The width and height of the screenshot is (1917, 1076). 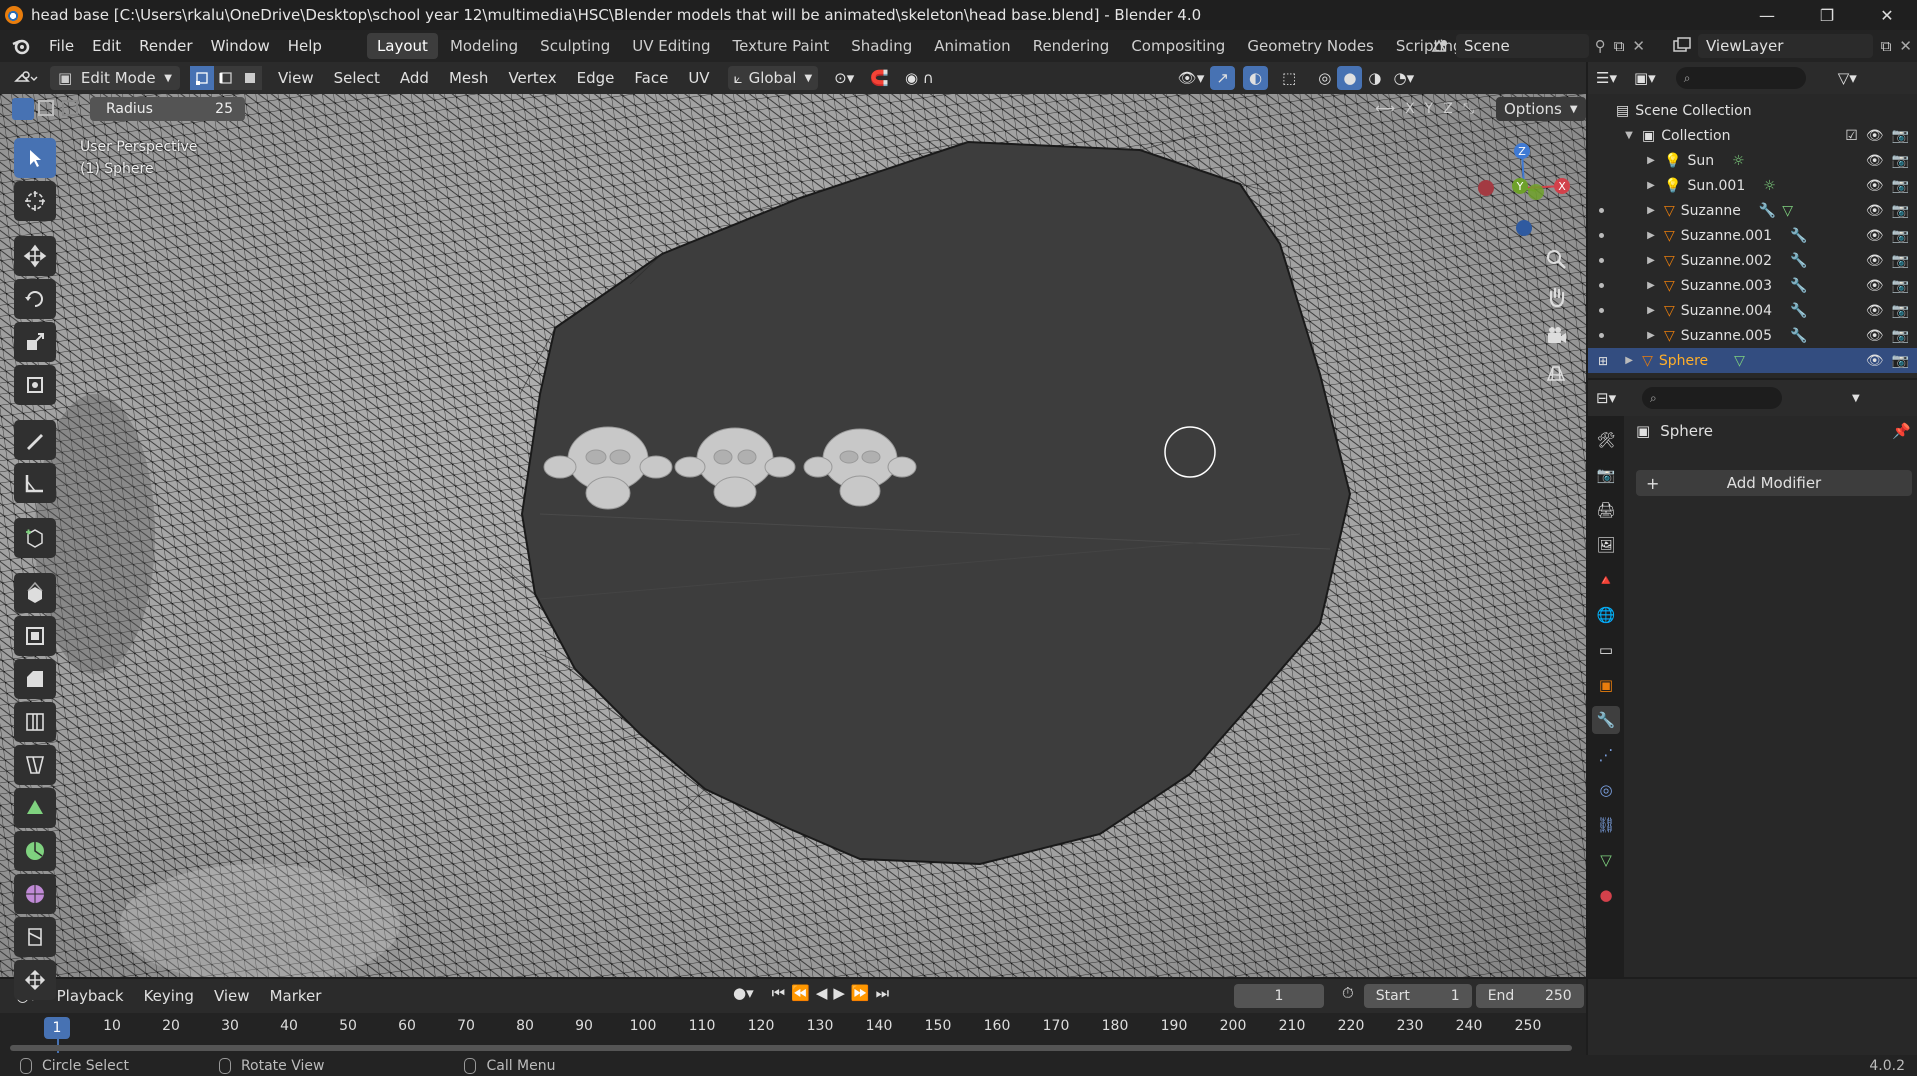 I want to click on transform-orientation-selector: ⟀ Global ▼, so click(x=773, y=78).